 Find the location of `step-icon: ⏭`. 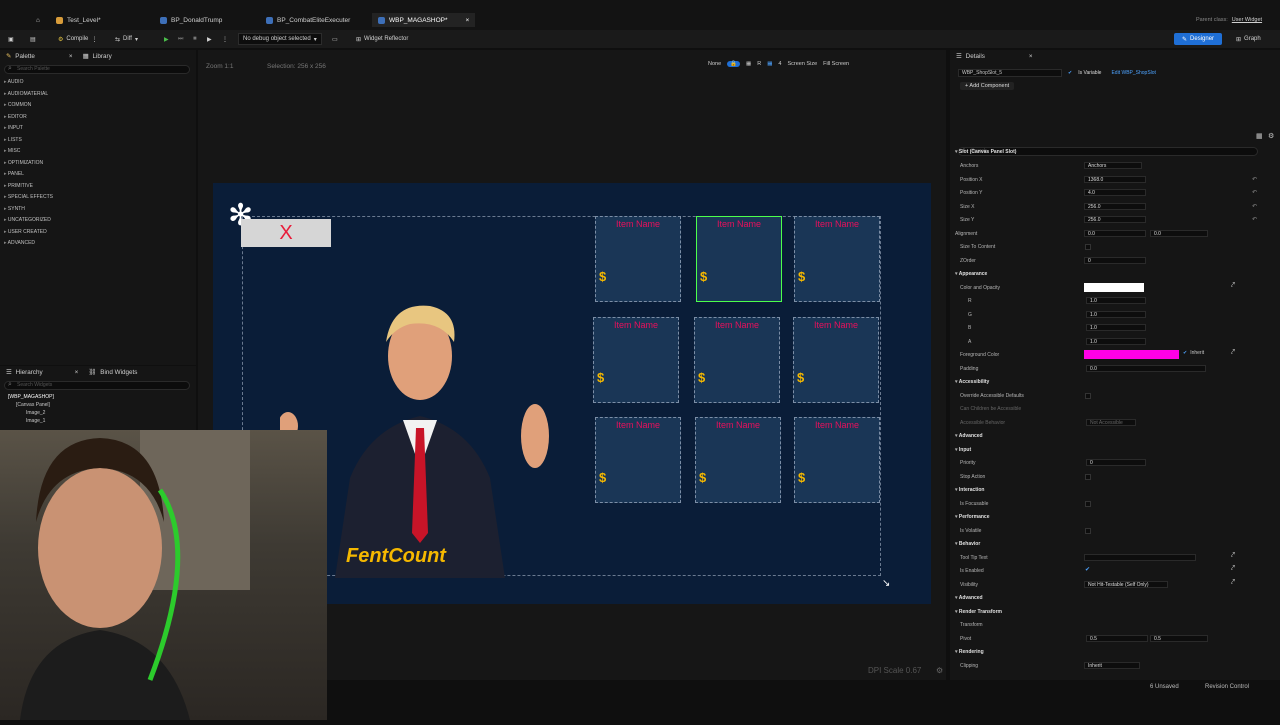

step-icon: ⏭ is located at coordinates (180, 39).